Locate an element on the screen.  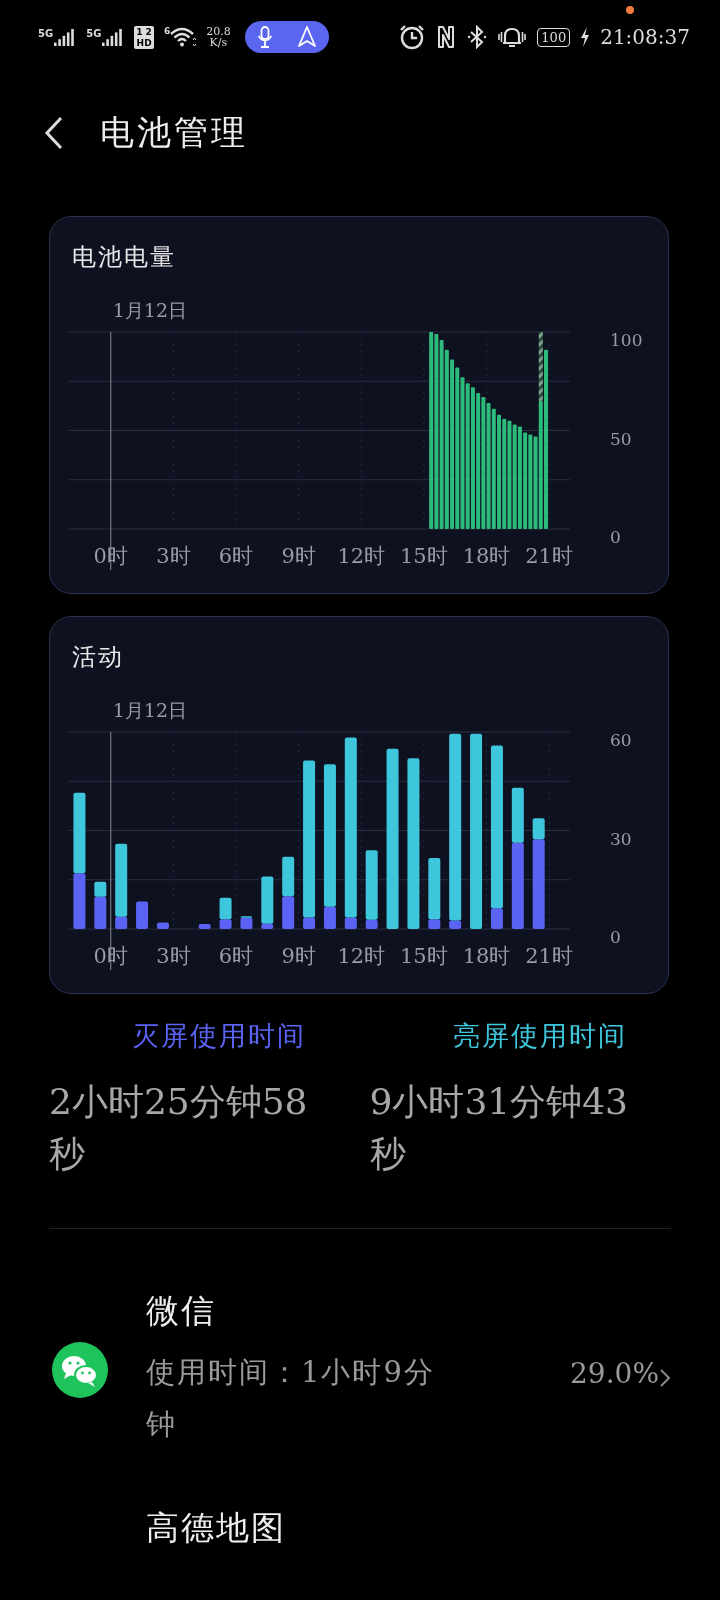
bluetooth-icon is located at coordinates (477, 37).